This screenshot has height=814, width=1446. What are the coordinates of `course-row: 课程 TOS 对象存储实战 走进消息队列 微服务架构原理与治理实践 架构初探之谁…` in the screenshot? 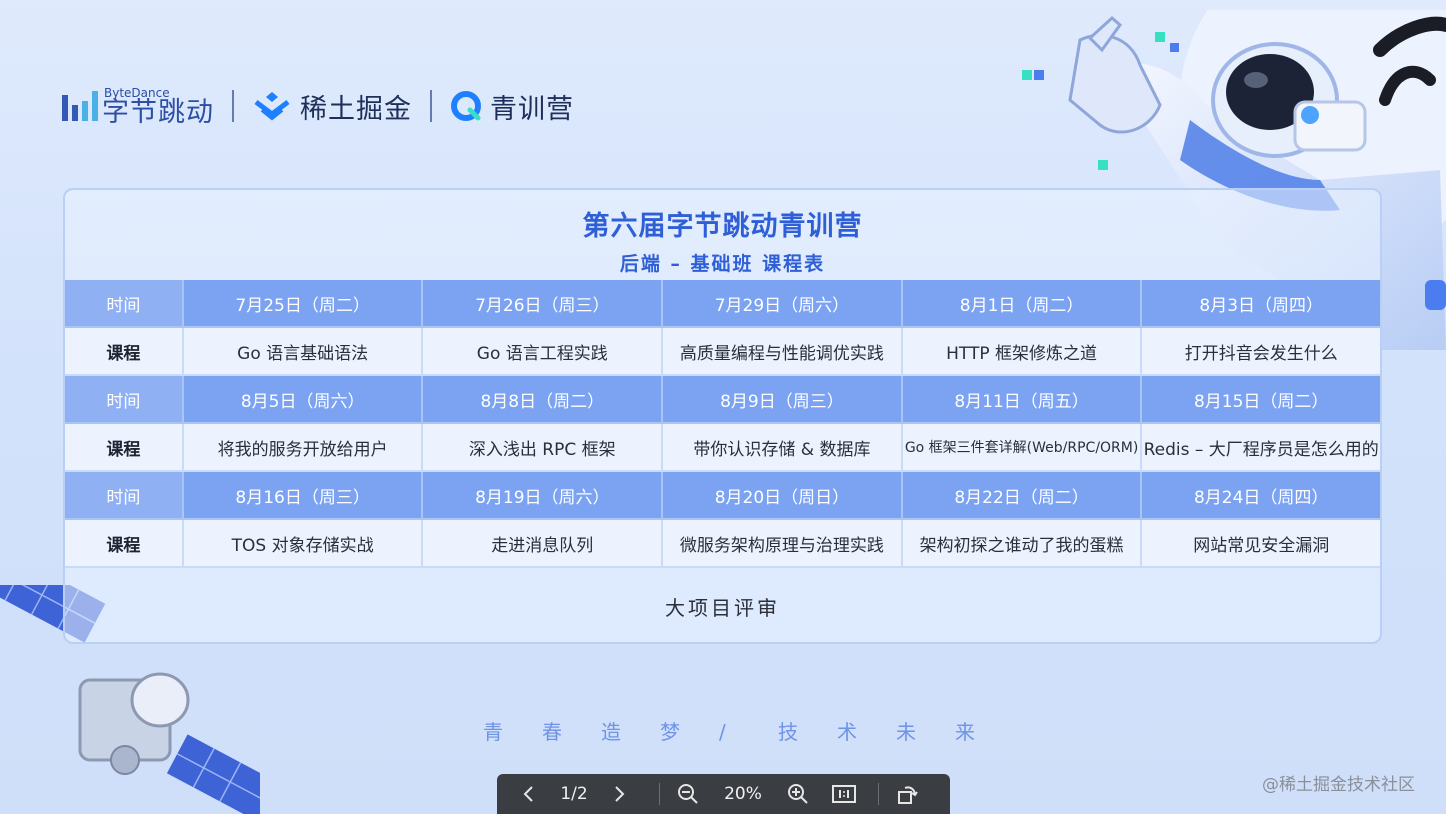 It's located at (722, 544).